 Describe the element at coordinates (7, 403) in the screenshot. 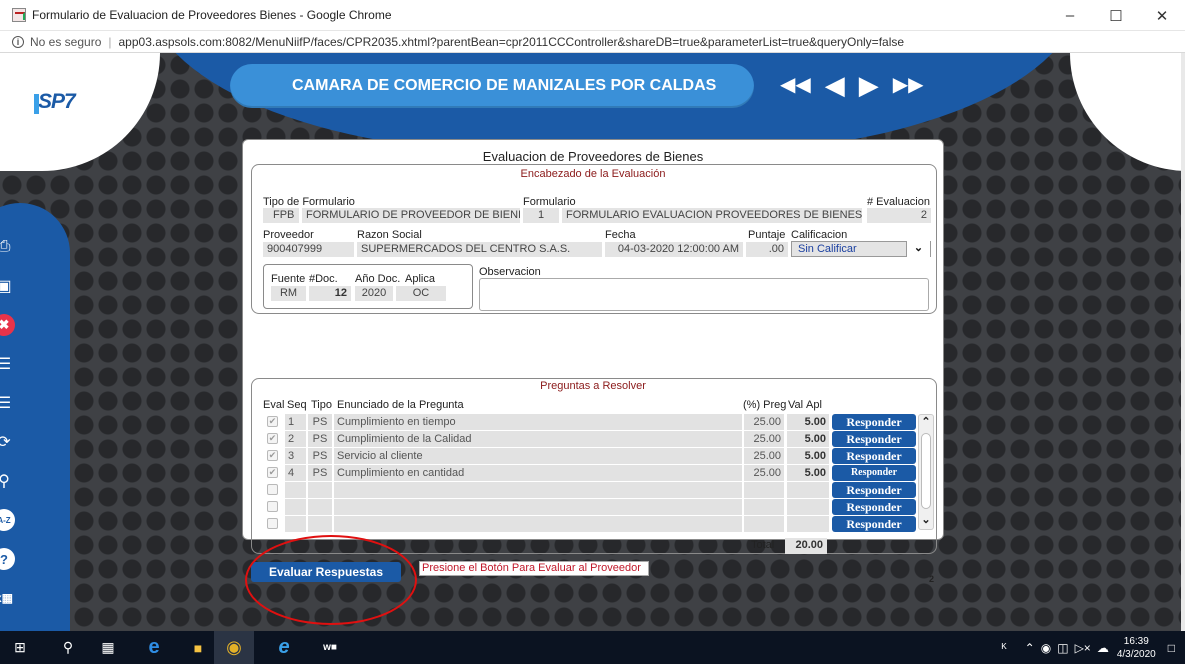

I see `db-remove-icon: ☰` at that location.